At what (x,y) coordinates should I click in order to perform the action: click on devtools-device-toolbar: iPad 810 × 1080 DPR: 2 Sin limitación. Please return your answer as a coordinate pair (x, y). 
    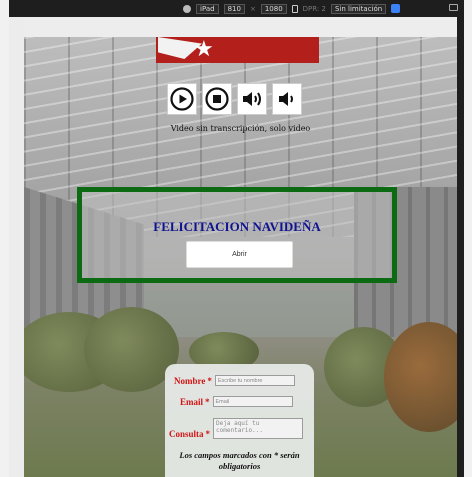
    Looking at the image, I should click on (236, 8).